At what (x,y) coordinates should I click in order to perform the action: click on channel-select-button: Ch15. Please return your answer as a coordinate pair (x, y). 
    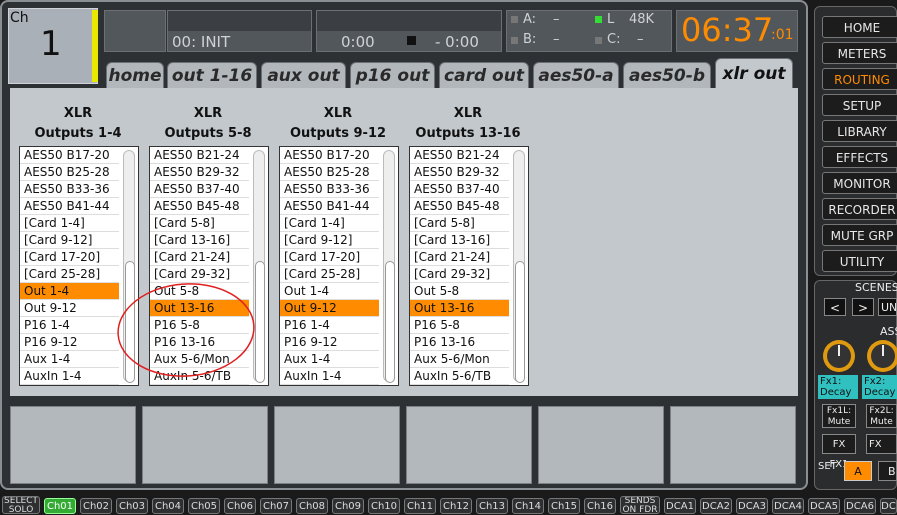
    Looking at the image, I should click on (564, 506).